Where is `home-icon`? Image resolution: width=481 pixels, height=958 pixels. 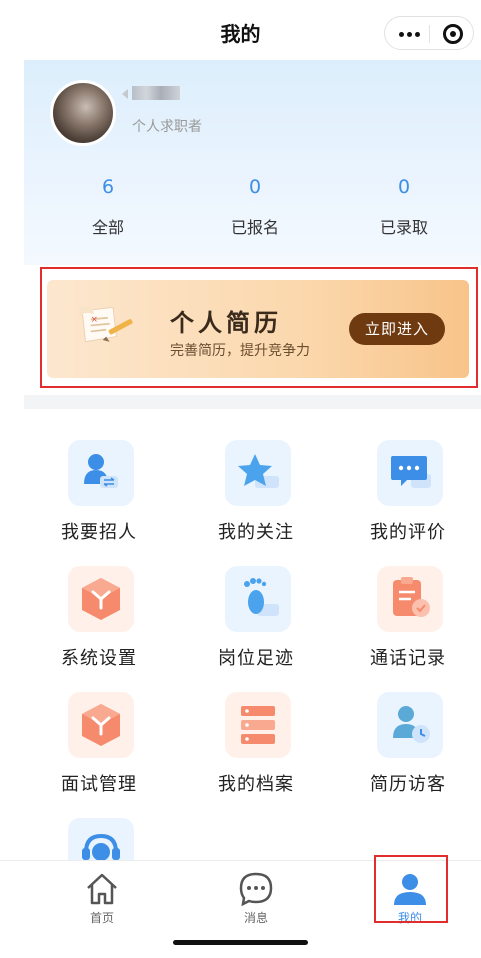
home-icon is located at coordinates (102, 889).